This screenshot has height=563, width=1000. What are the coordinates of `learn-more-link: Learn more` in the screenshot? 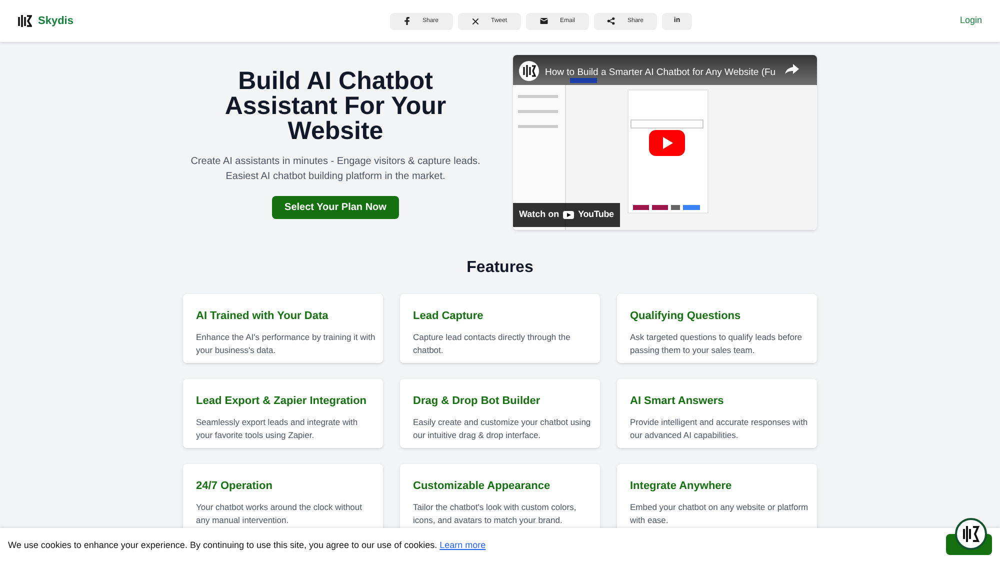 It's located at (463, 545).